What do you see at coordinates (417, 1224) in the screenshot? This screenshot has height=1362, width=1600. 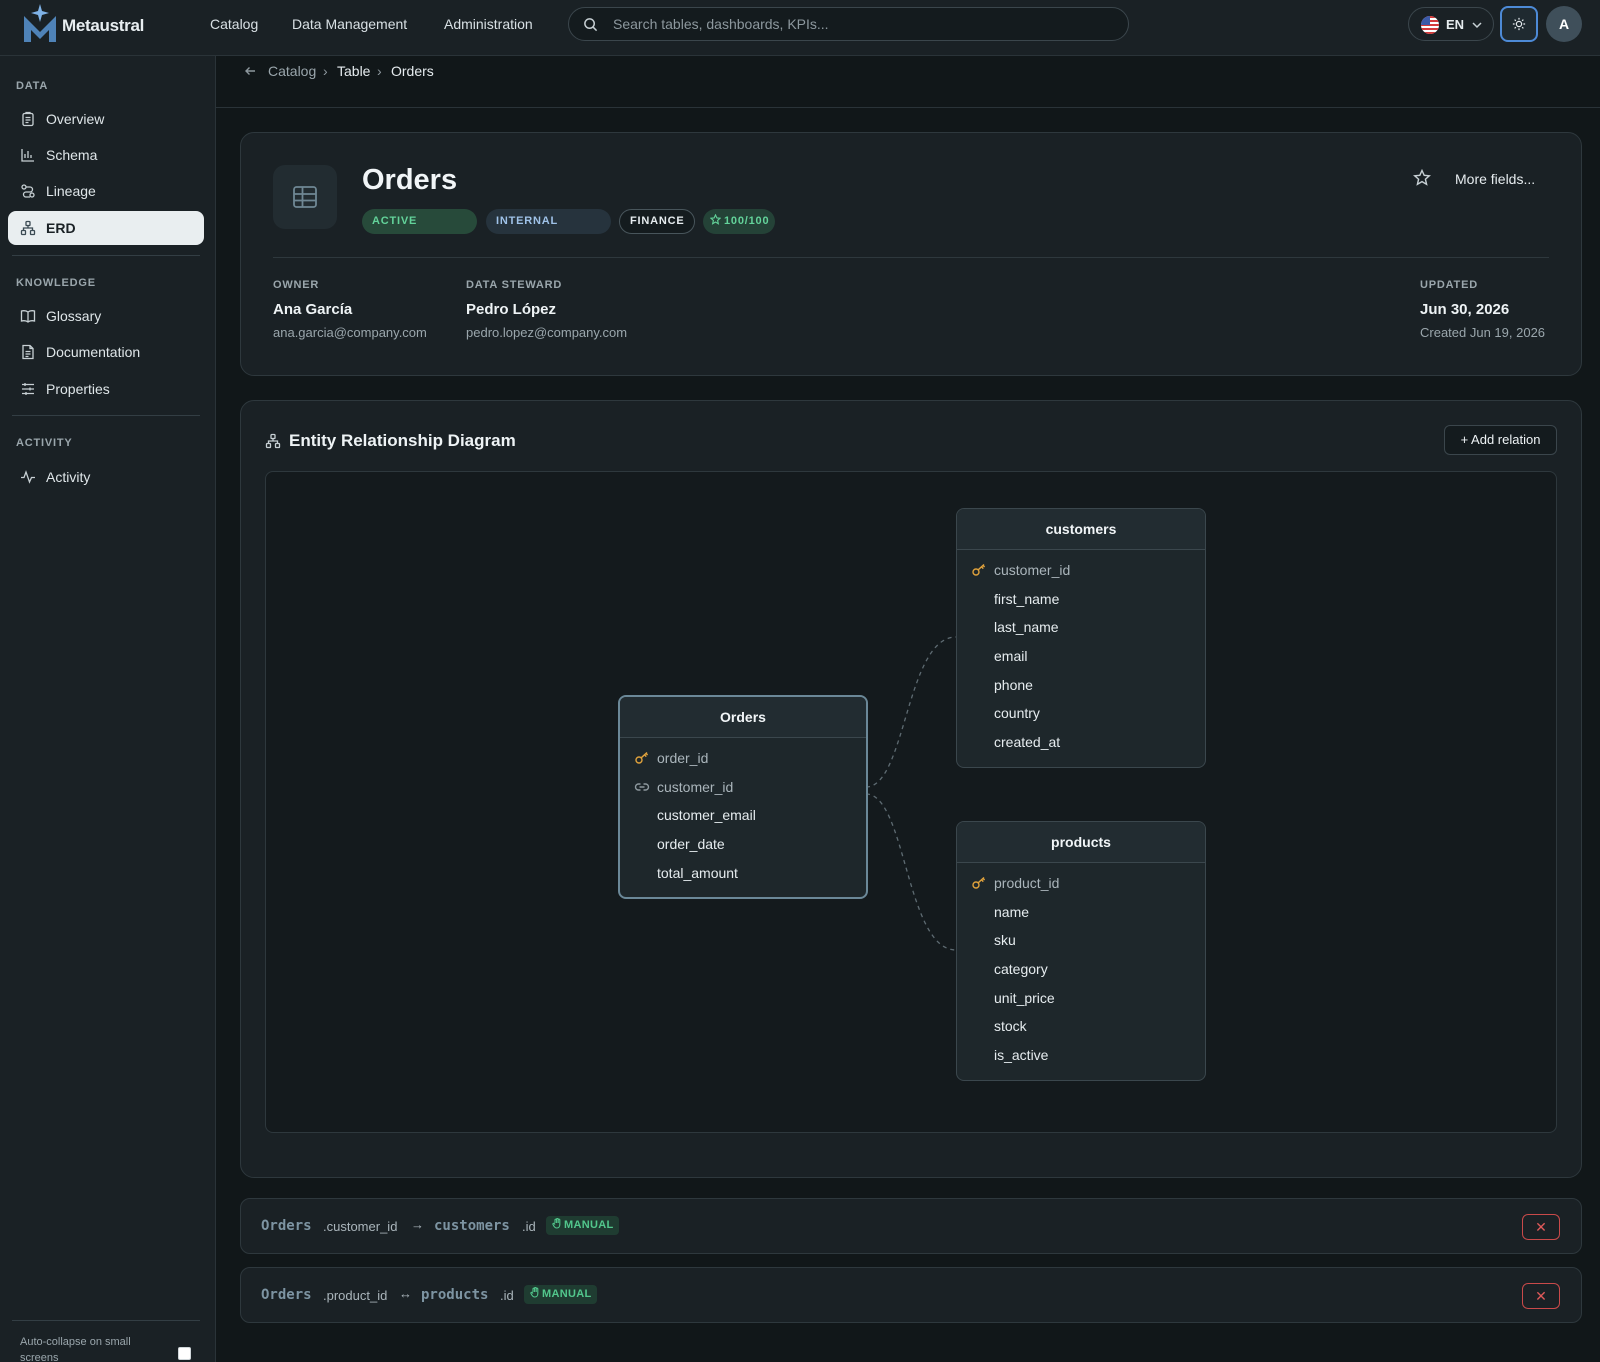 I see `relation-arrow: →` at bounding box center [417, 1224].